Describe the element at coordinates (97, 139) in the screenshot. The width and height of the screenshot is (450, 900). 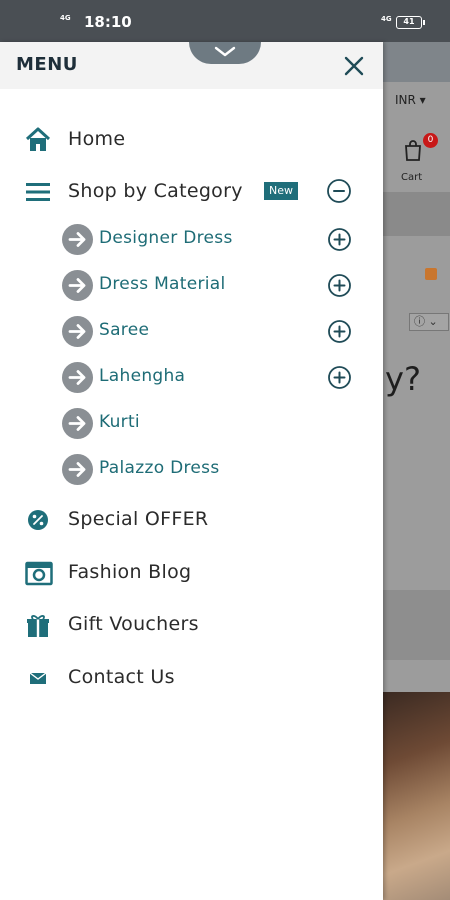
I see `nav-label-home: Home` at that location.